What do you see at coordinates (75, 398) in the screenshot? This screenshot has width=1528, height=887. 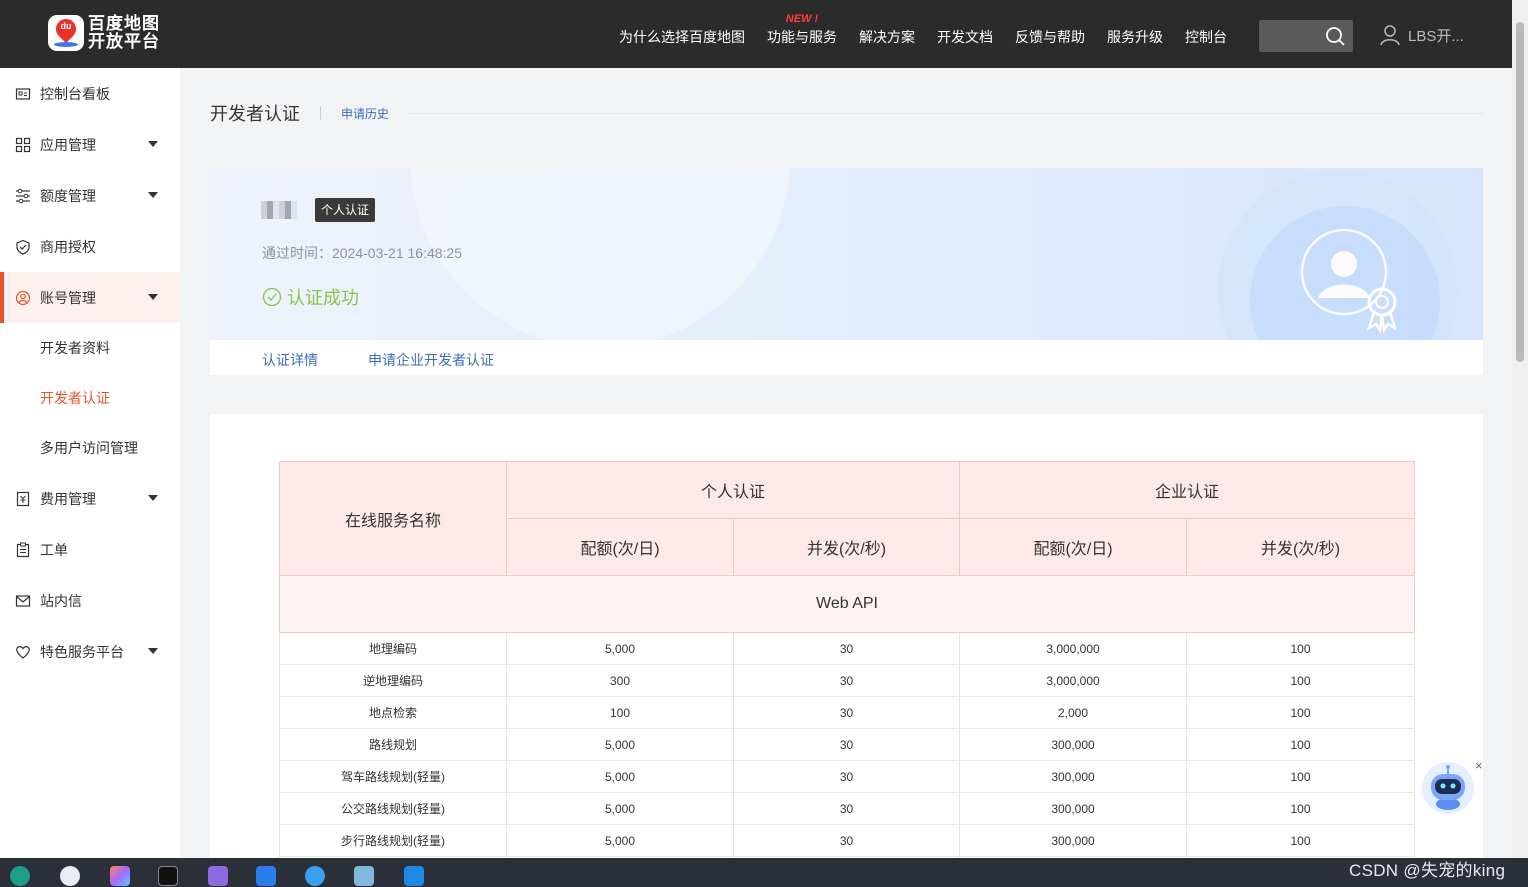 I see `sidebar-subitem-label: 开发者认证` at bounding box center [75, 398].